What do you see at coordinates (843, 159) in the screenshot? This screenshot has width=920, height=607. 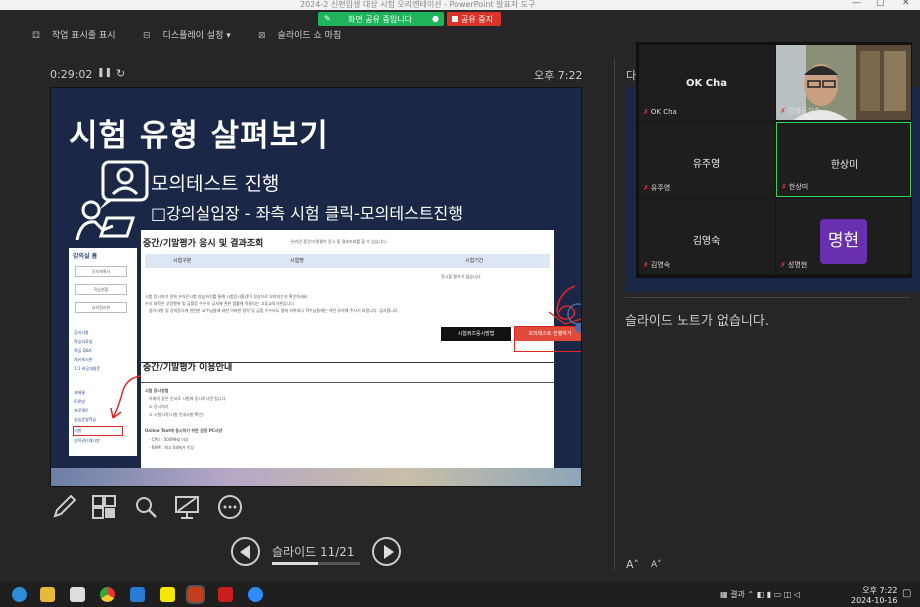 I see `participant-tile-active-speaker: 한상미 ✗ 한상미` at bounding box center [843, 159].